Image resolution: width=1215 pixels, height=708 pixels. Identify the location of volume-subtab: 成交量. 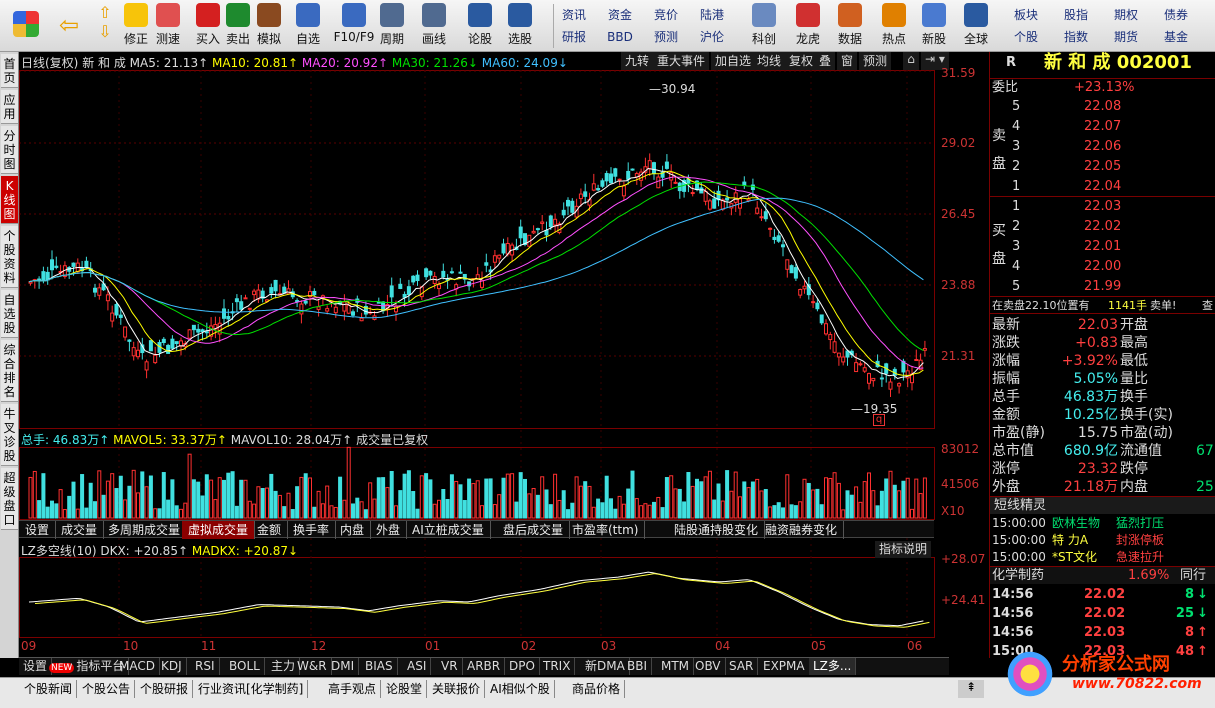
(80, 530).